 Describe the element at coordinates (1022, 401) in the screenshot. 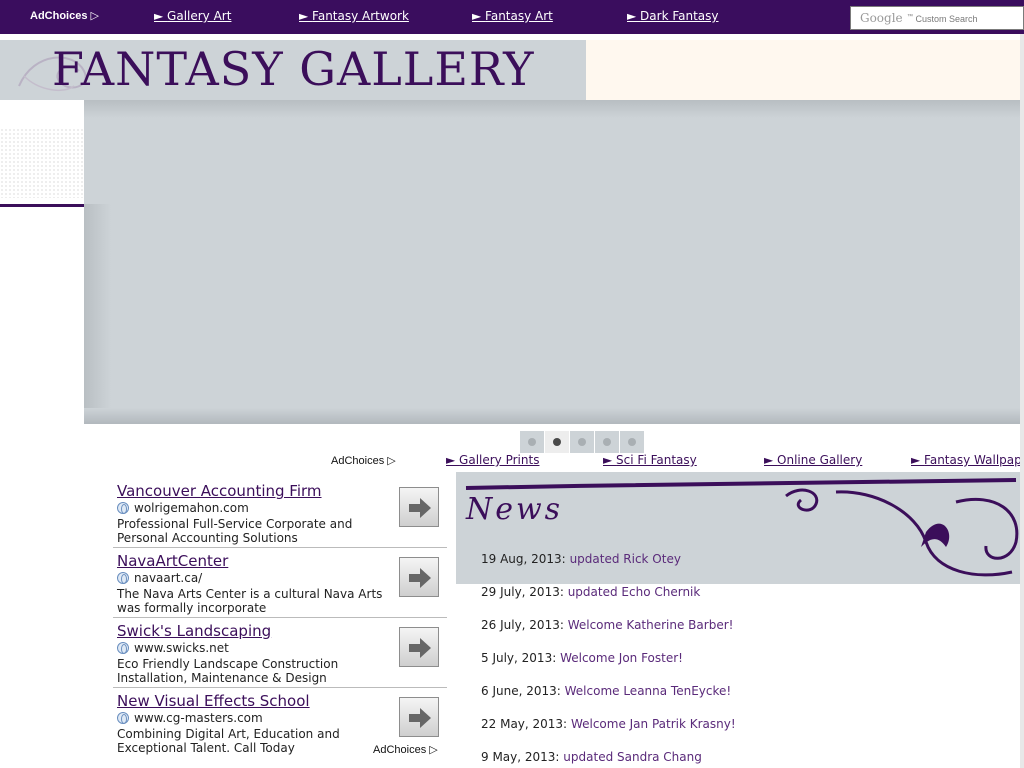

I see `scrollbar-edge` at that location.